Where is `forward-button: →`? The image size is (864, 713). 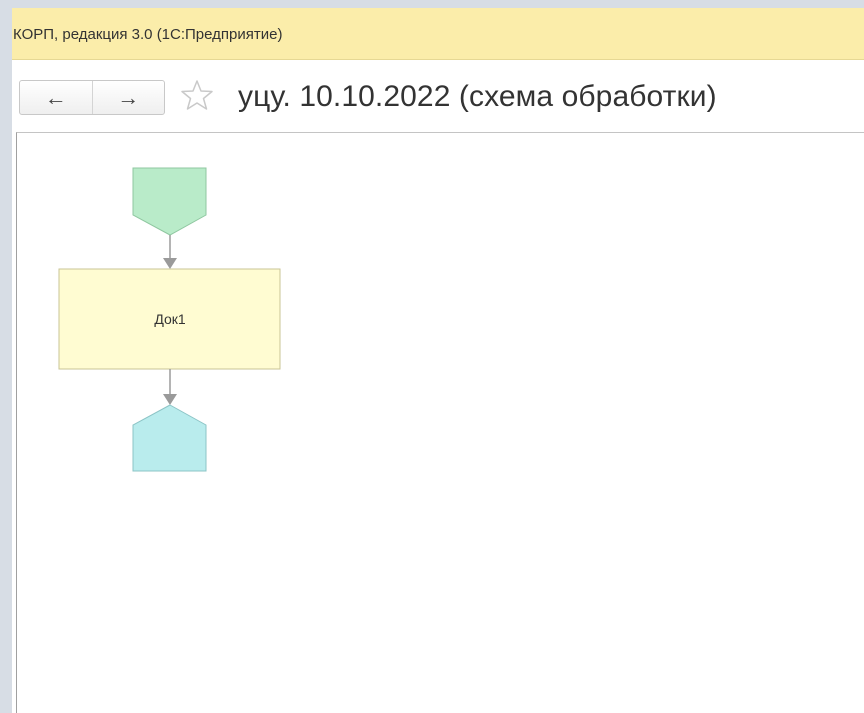 forward-button: → is located at coordinates (128, 97).